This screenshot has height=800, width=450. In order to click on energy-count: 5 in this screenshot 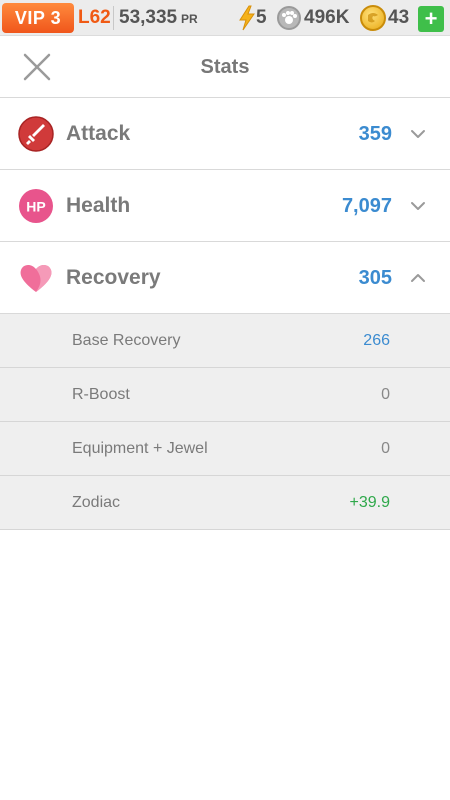, I will do `click(261, 17)`.